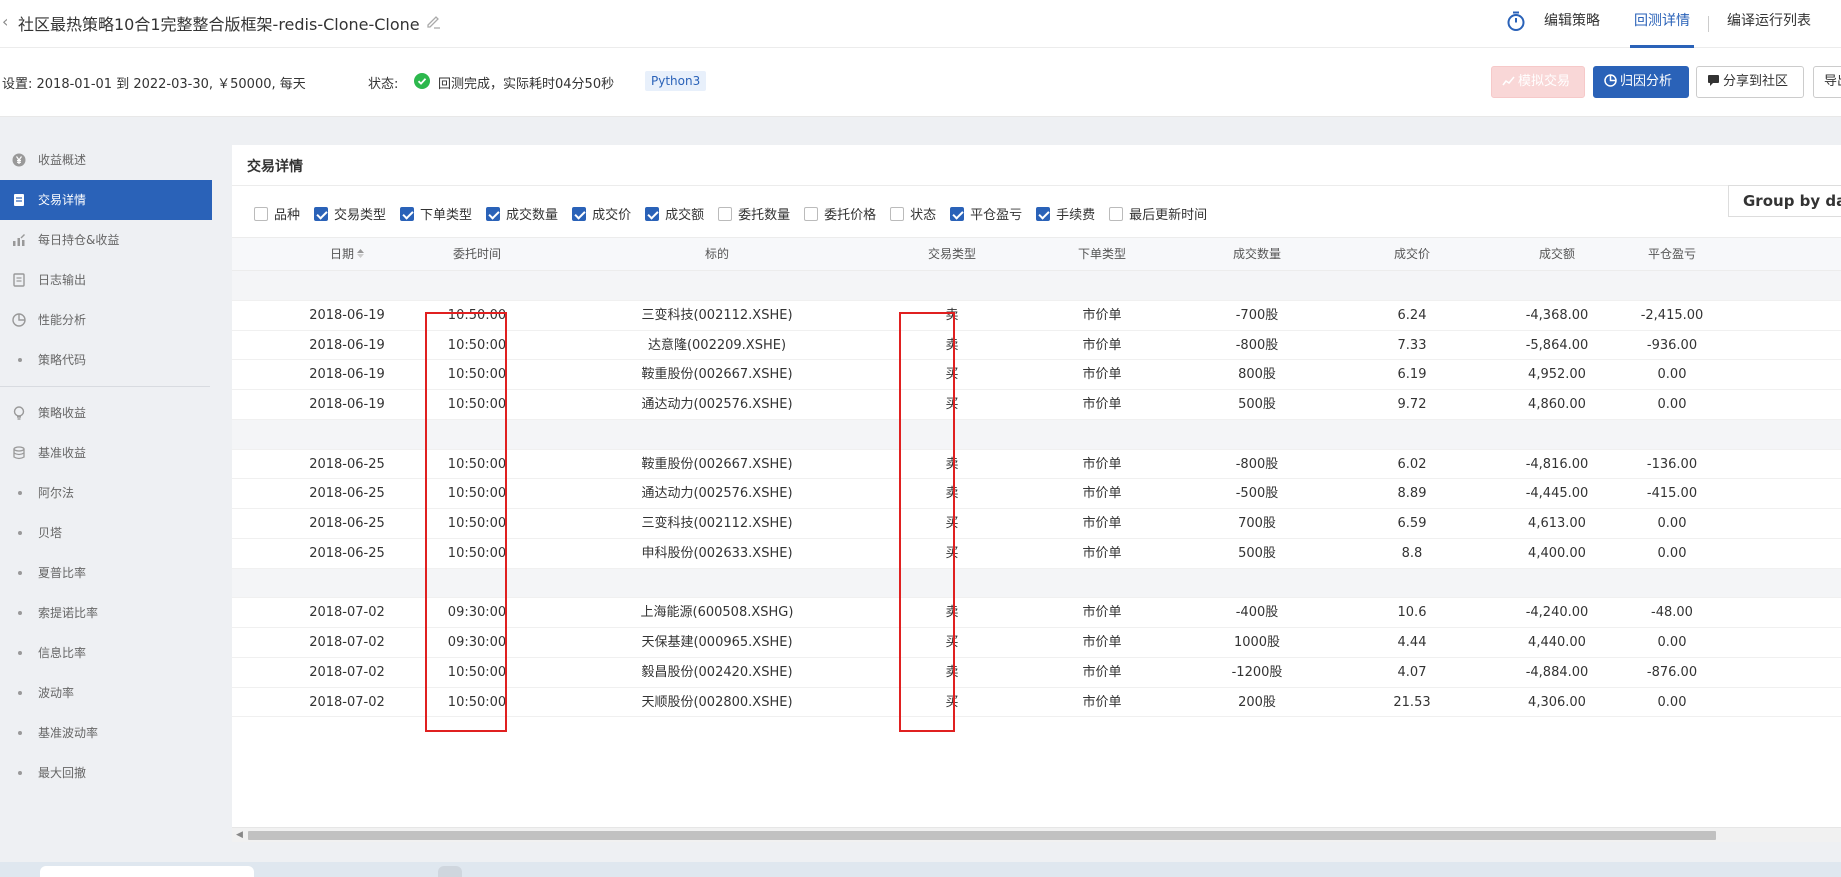  I want to click on filter-checkbox: 下单类型, so click(436, 213).